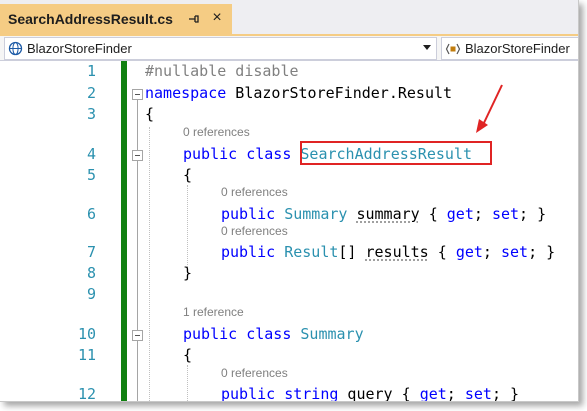  I want to click on project-name: BlazorStoreFinder, so click(79, 48).